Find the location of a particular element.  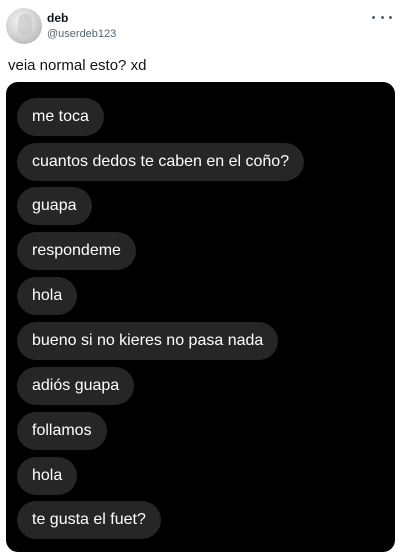

author-handle: @userdeb123 is located at coordinates (81, 34).